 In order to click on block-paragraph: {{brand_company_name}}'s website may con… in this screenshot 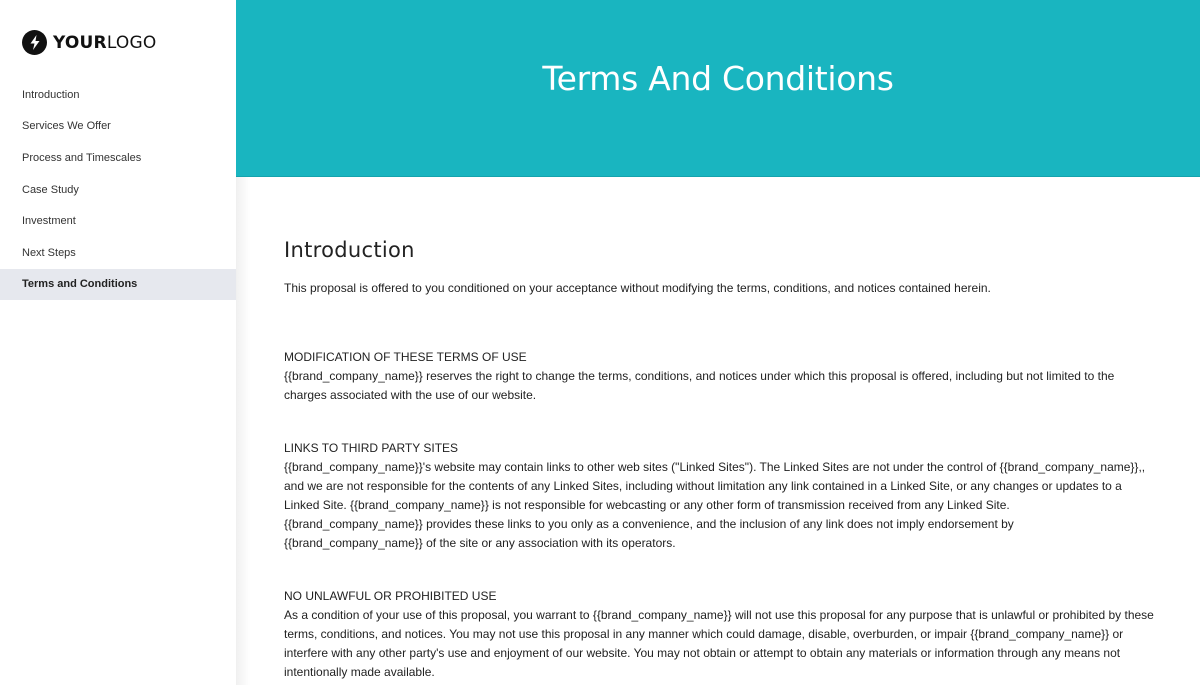, I will do `click(715, 486)`.